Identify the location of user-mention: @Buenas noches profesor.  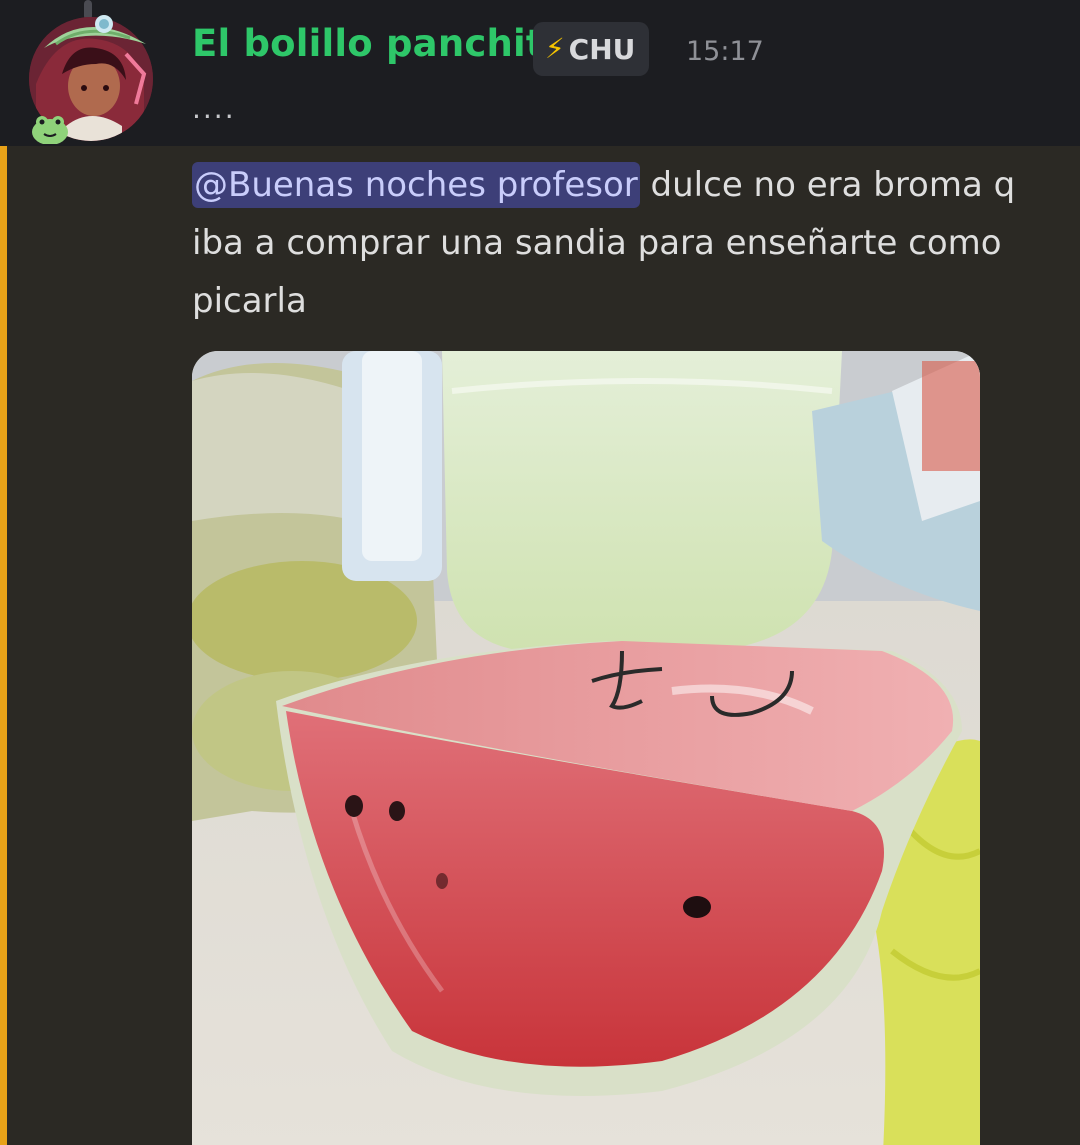
(416, 185).